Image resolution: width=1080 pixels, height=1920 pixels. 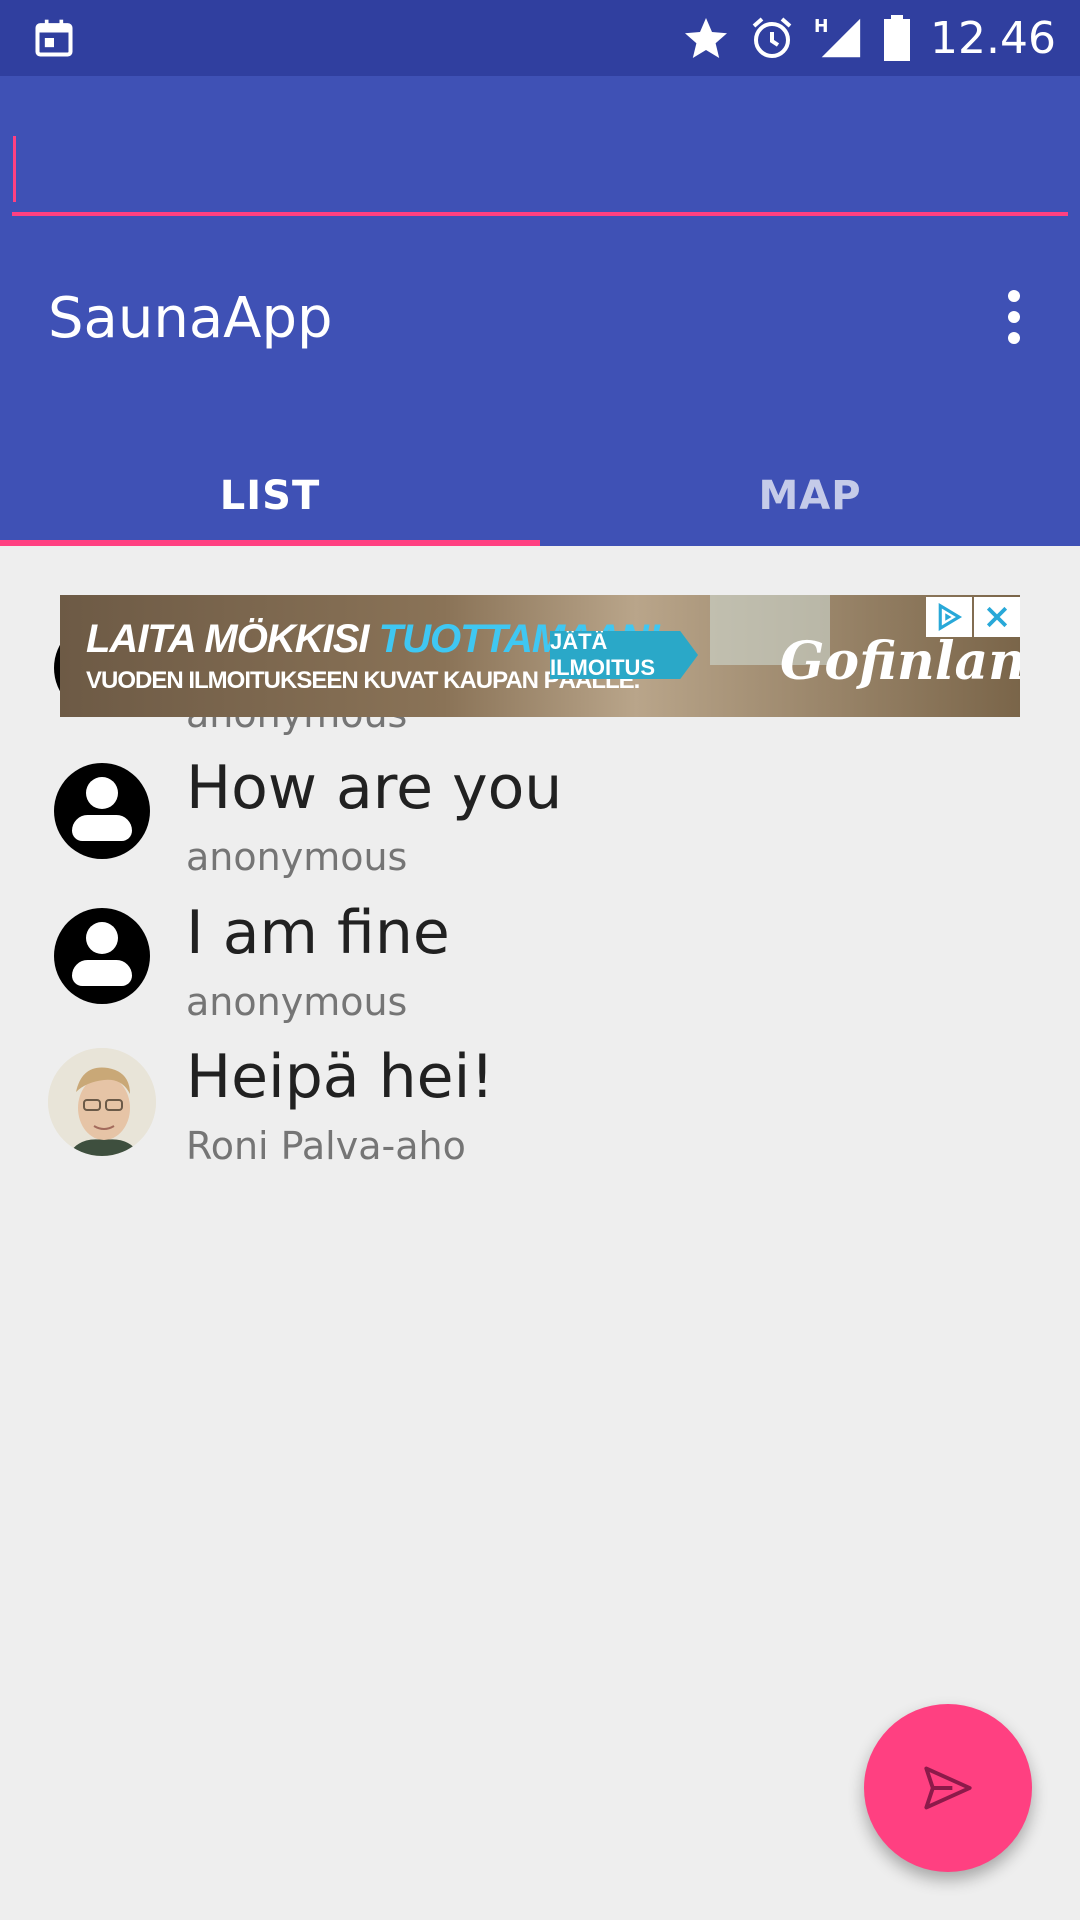 What do you see at coordinates (14, 169) in the screenshot?
I see `text-cursor` at bounding box center [14, 169].